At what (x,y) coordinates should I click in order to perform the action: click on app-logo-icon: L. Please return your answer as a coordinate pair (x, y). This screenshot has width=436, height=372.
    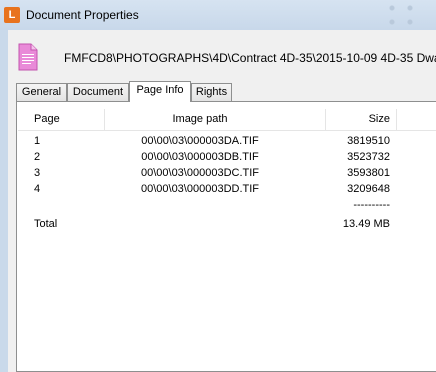
    Looking at the image, I should click on (12, 15).